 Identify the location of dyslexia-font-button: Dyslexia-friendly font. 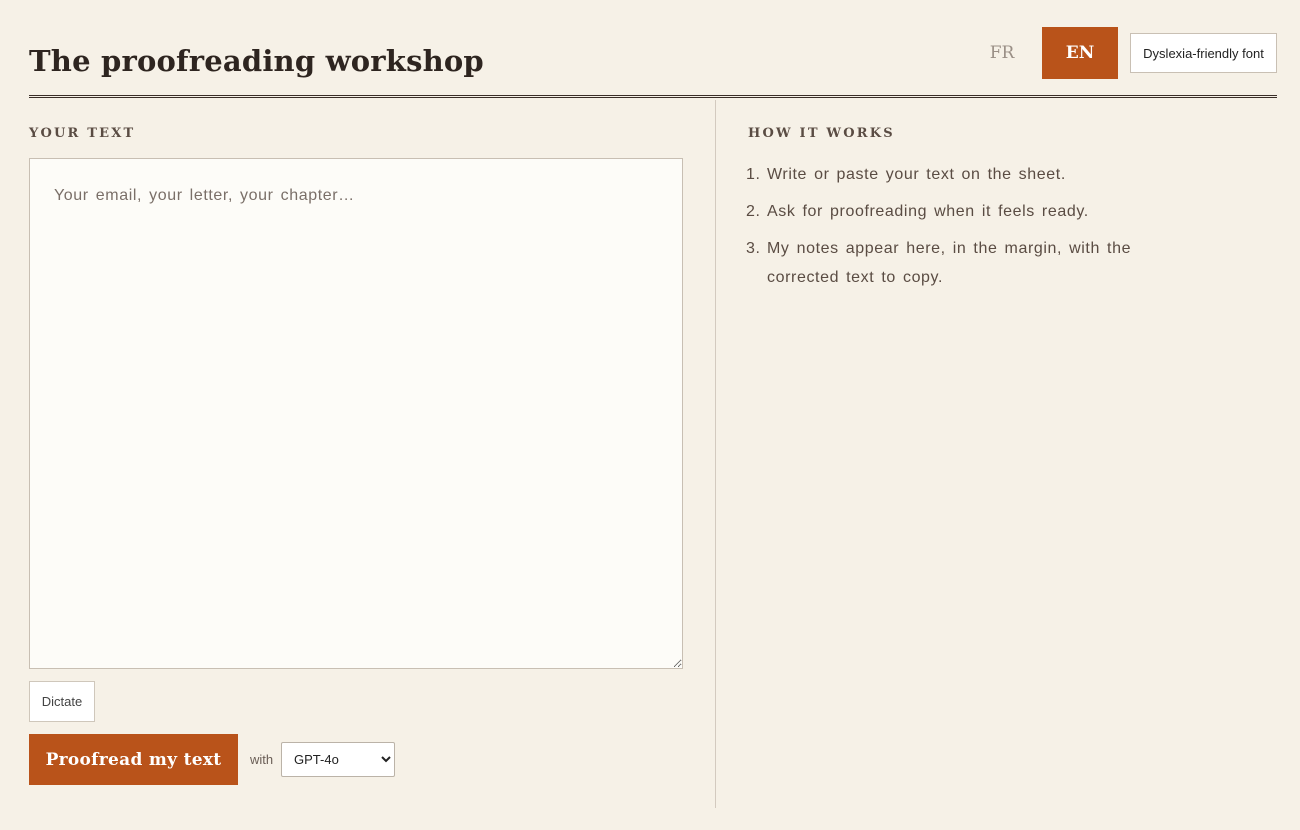
(1203, 53).